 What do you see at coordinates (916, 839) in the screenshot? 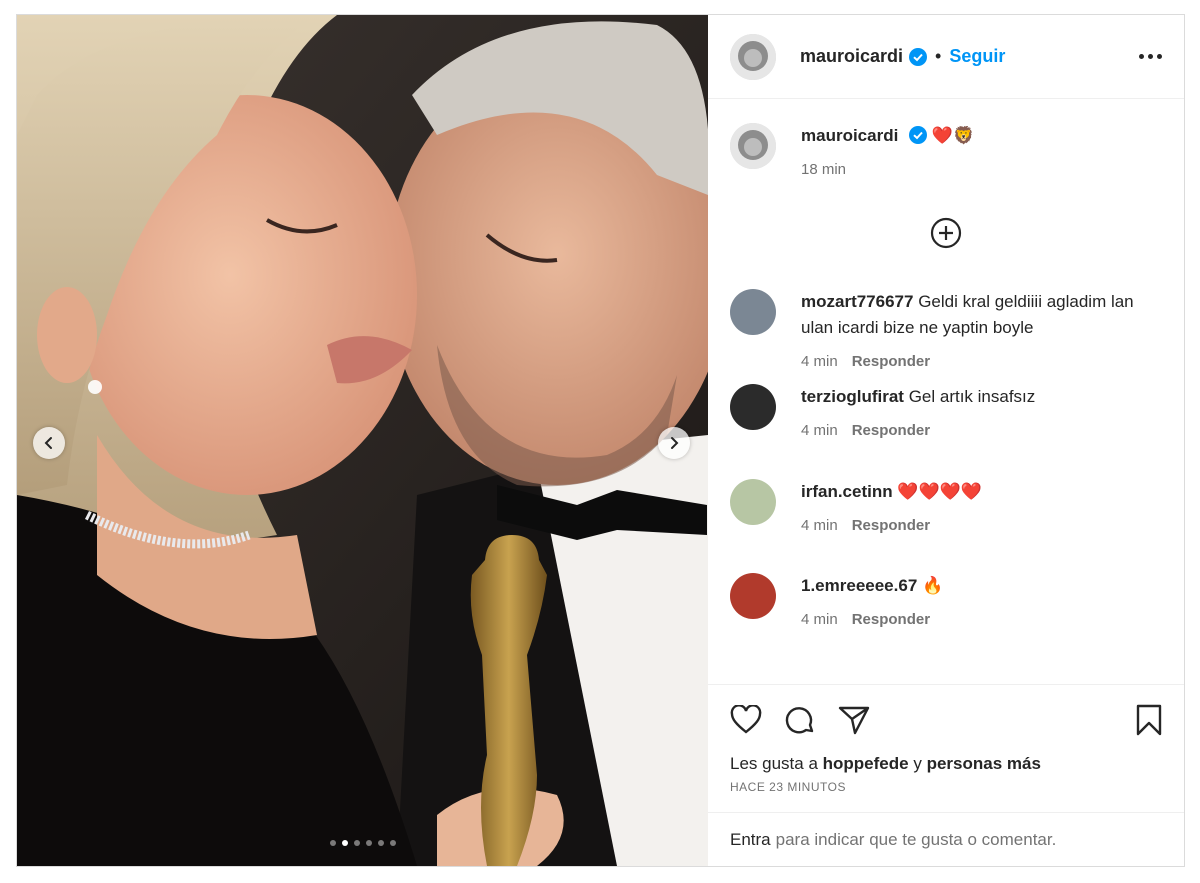
I see `login-text: para indicar que te gusta o comentar.` at bounding box center [916, 839].